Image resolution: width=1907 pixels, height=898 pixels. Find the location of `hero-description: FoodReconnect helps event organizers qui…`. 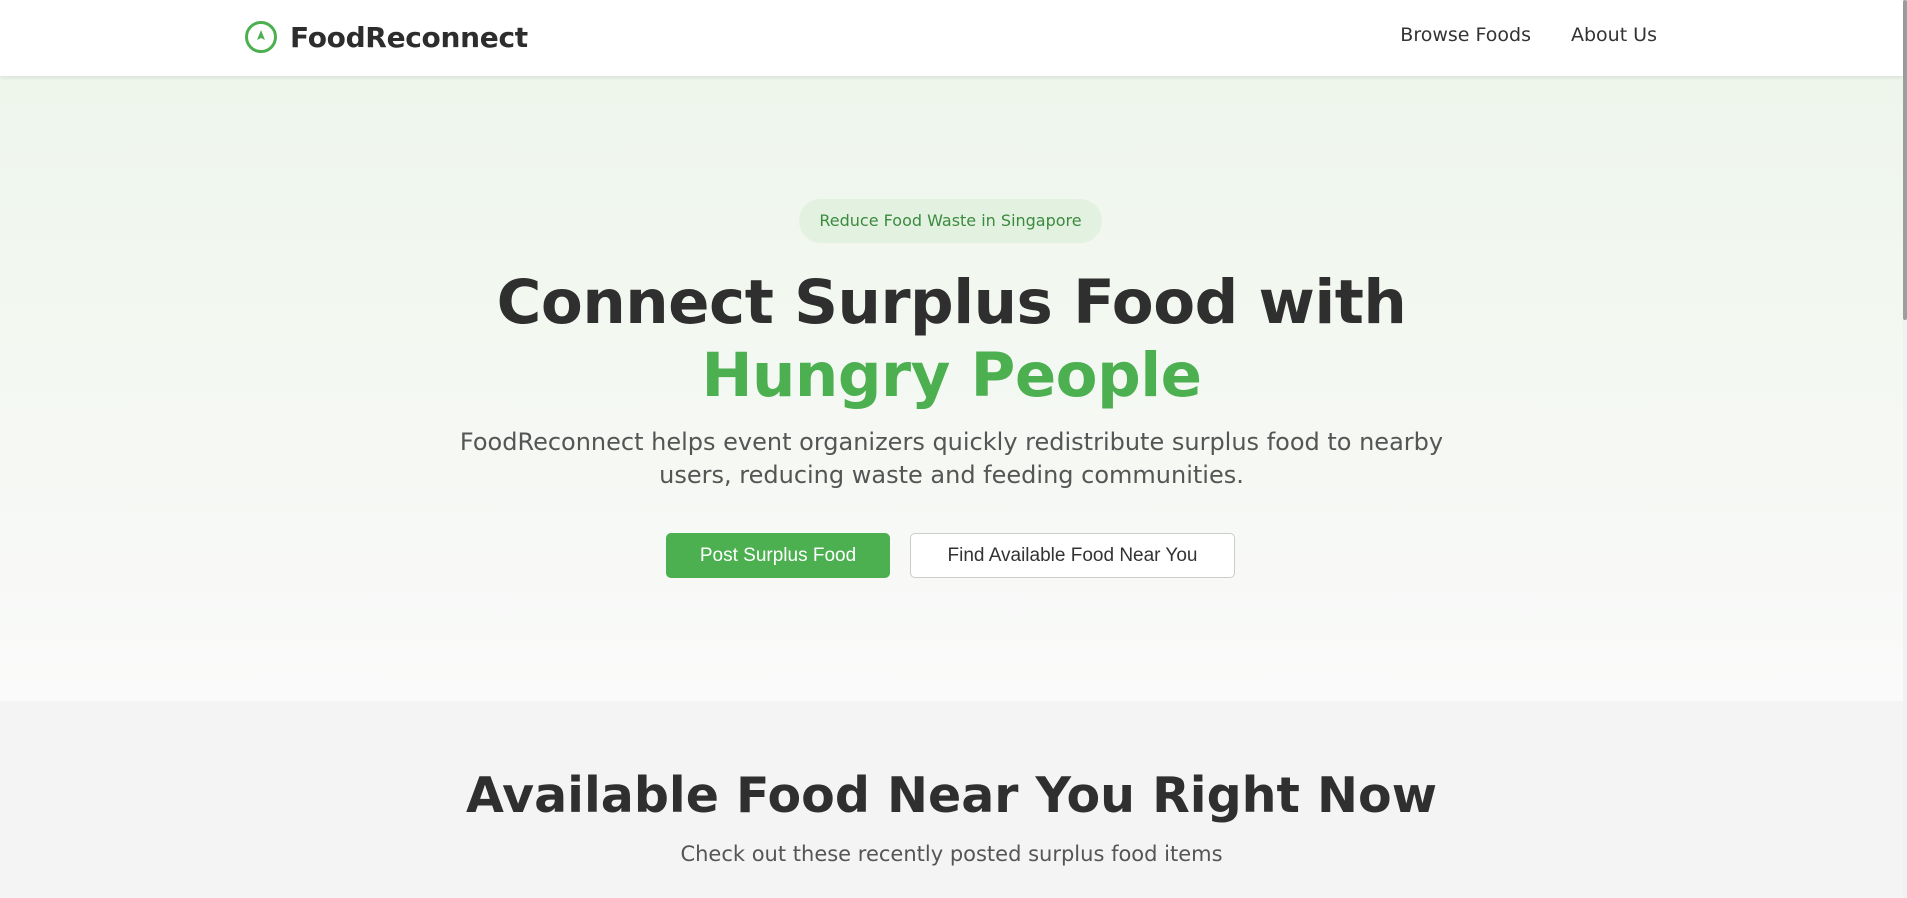

hero-description: FoodReconnect helps event organizers qui… is located at coordinates (951, 458).